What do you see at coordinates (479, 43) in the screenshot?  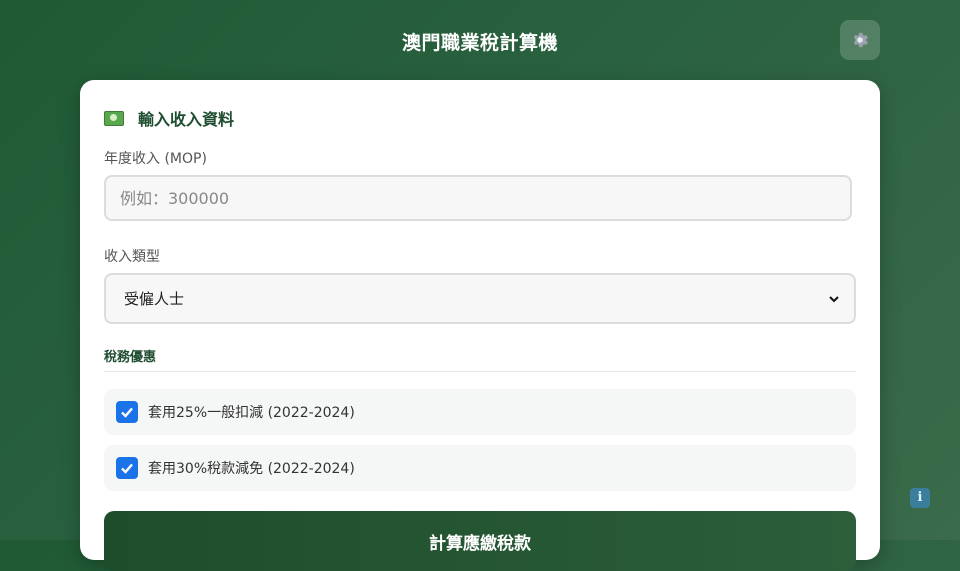 I see `page-title: 澳門職業稅計算機` at bounding box center [479, 43].